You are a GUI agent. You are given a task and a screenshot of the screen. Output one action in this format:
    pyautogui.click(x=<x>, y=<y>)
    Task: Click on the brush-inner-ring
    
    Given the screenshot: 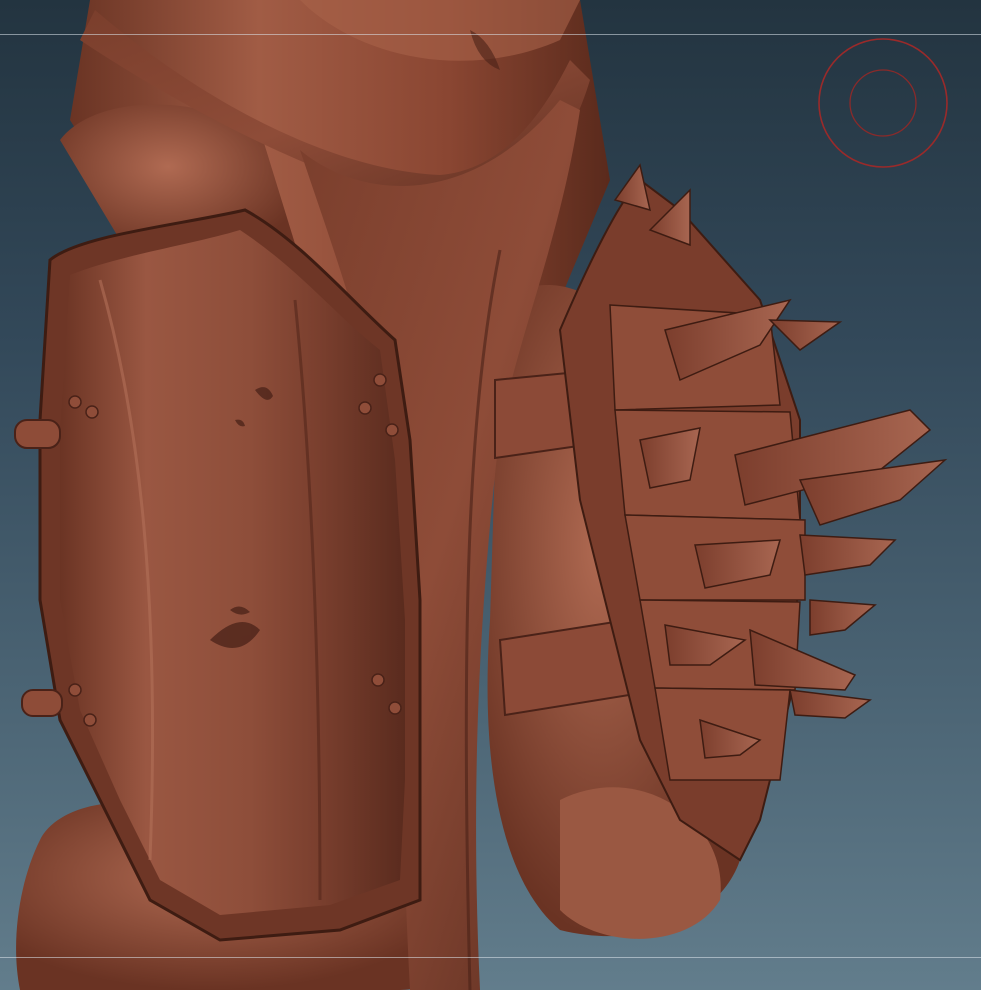 What is the action you would take?
    pyautogui.click(x=883, y=103)
    